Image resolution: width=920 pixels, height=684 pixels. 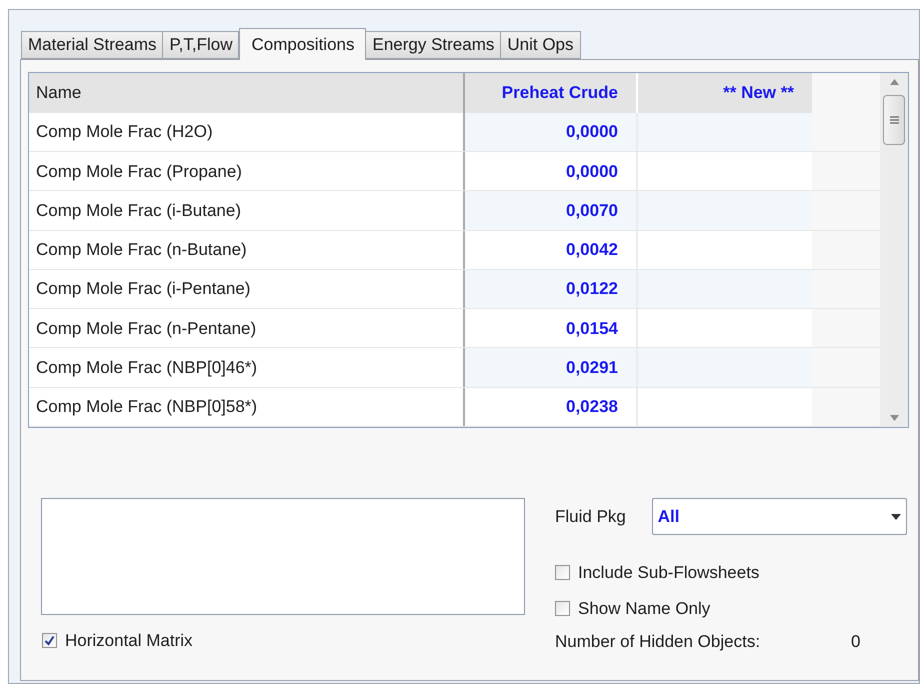 What do you see at coordinates (551, 367) in the screenshot?
I see `table-cell: 0,0291` at bounding box center [551, 367].